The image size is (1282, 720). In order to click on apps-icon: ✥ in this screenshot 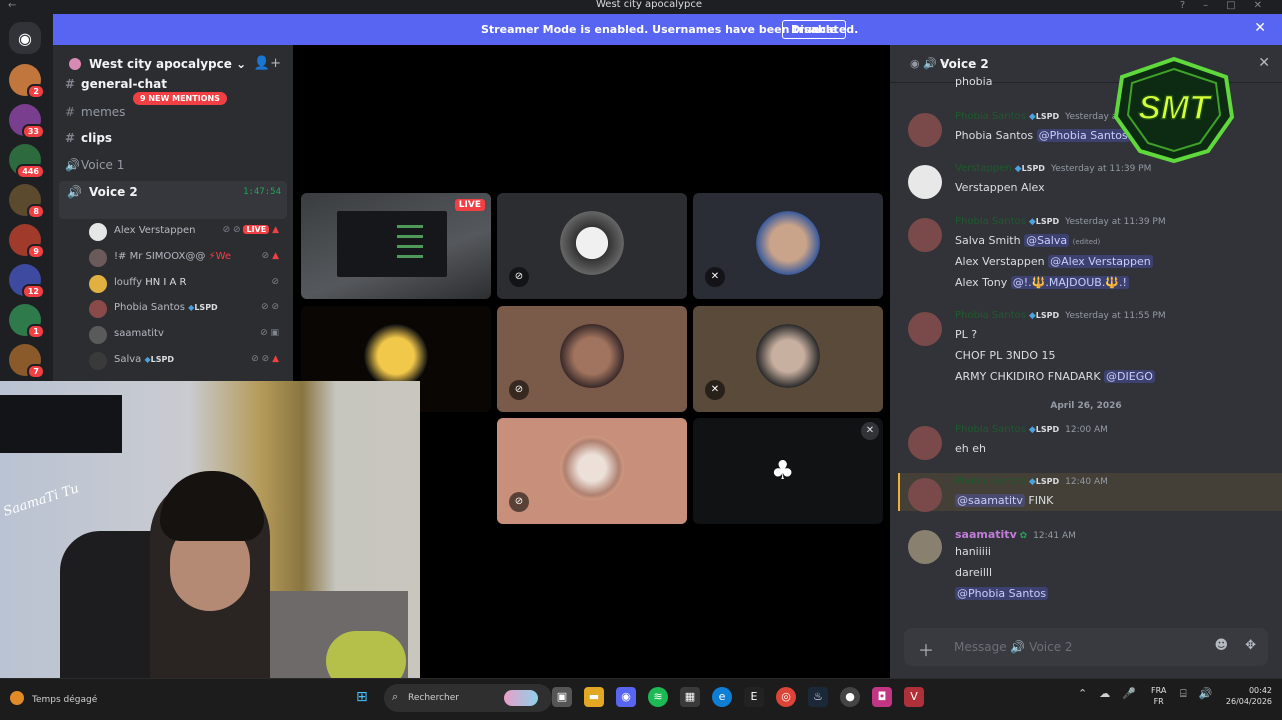, I will do `click(1250, 645)`.